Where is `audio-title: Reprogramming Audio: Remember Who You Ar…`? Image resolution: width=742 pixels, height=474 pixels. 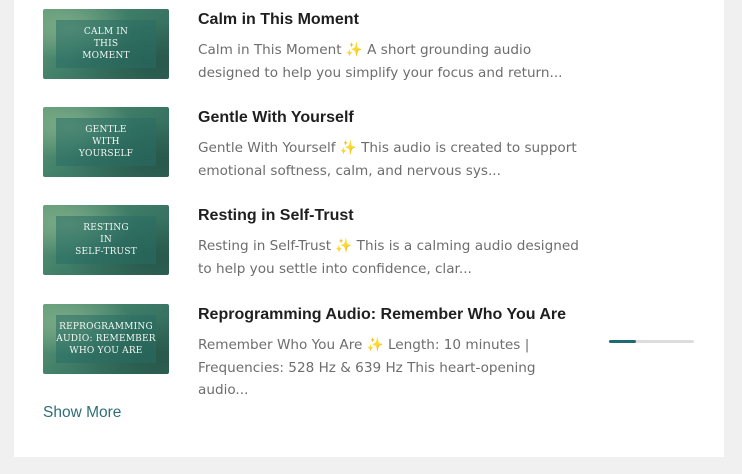
audio-title: Reprogramming Audio: Remember Who You Ar… is located at coordinates (382, 315).